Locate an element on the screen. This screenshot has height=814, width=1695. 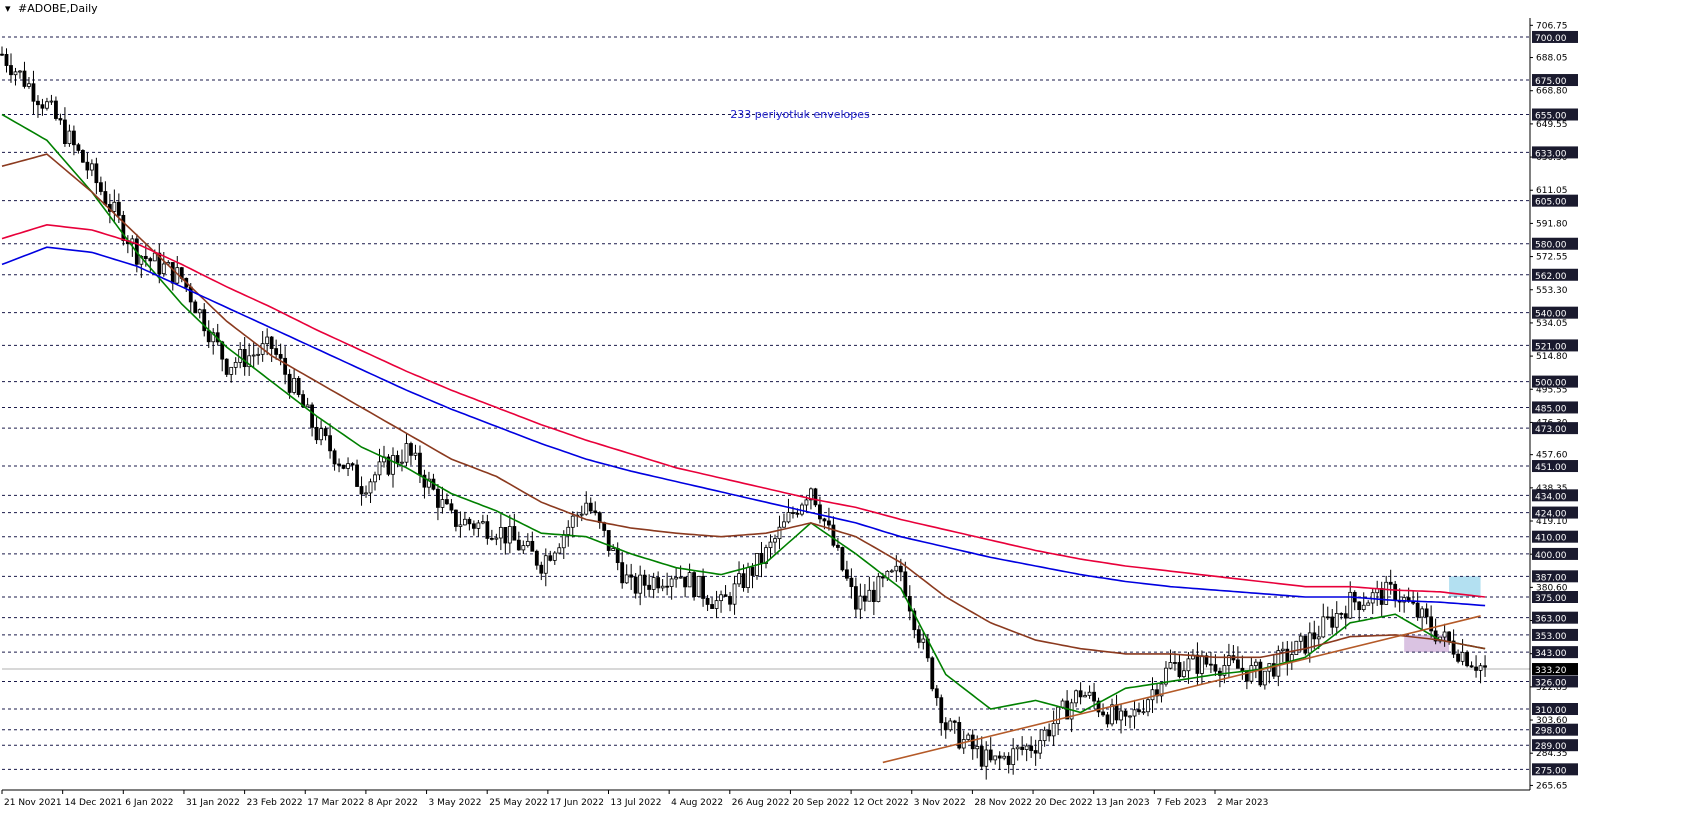
level-label: 363.00 is located at coordinates (1551, 620).